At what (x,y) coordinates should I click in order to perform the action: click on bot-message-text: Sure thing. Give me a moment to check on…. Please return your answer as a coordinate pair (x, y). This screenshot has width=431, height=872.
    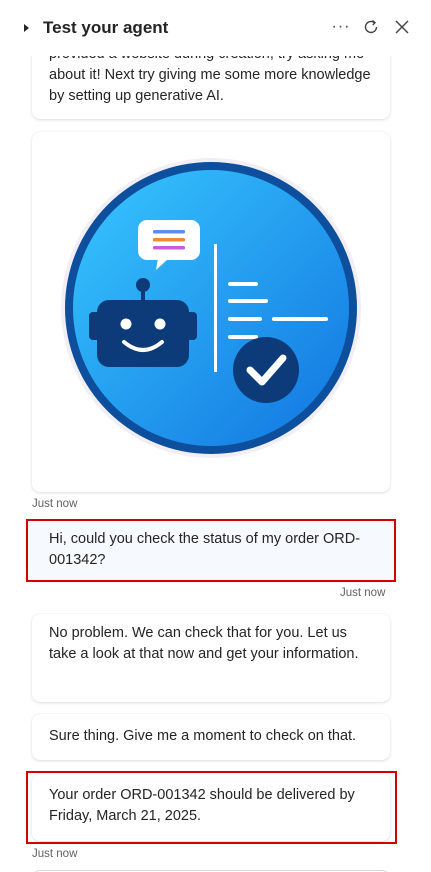
    Looking at the image, I should click on (203, 736).